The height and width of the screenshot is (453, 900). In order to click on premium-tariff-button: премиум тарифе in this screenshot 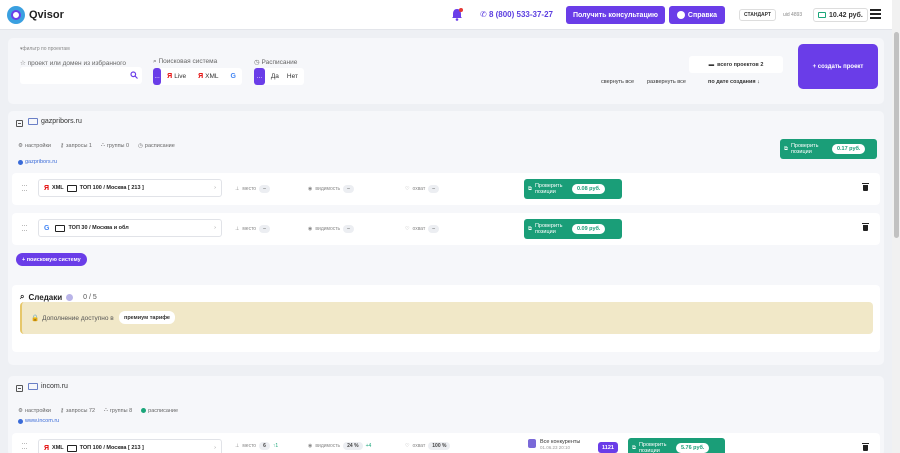, I will do `click(147, 317)`.